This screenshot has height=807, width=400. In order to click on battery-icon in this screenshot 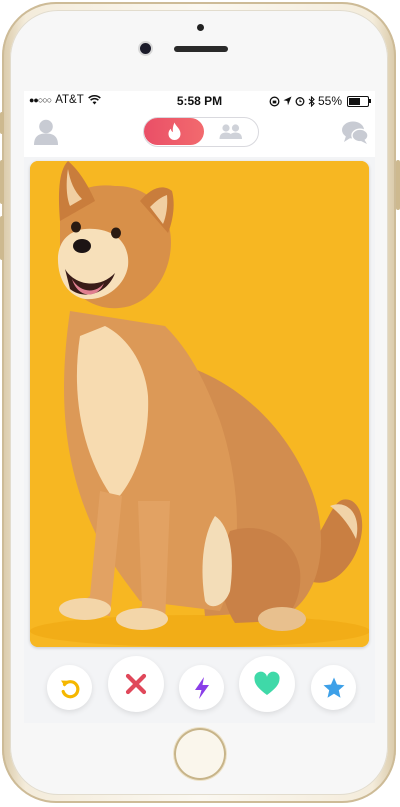, I will do `click(359, 101)`.